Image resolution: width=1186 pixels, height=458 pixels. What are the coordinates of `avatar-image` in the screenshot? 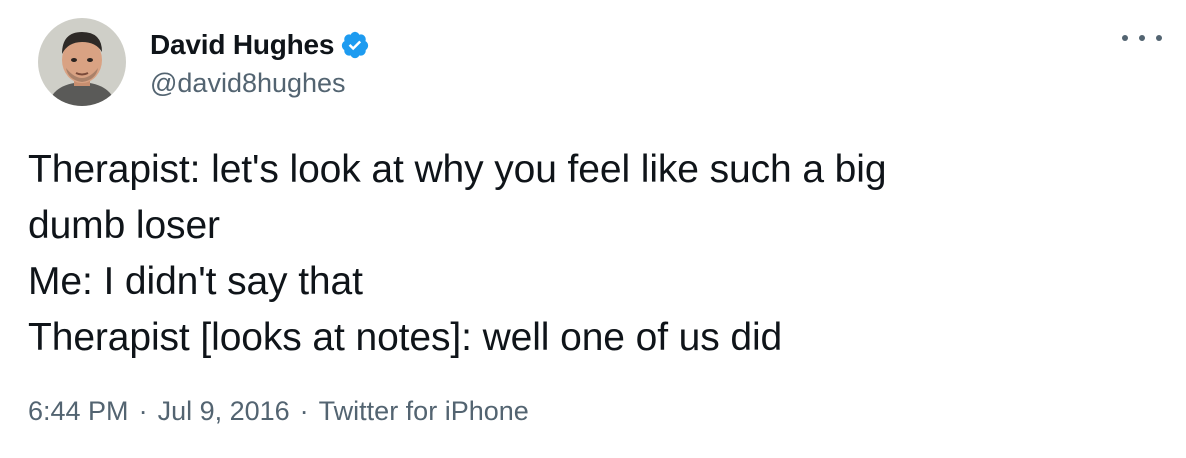 It's located at (82, 62).